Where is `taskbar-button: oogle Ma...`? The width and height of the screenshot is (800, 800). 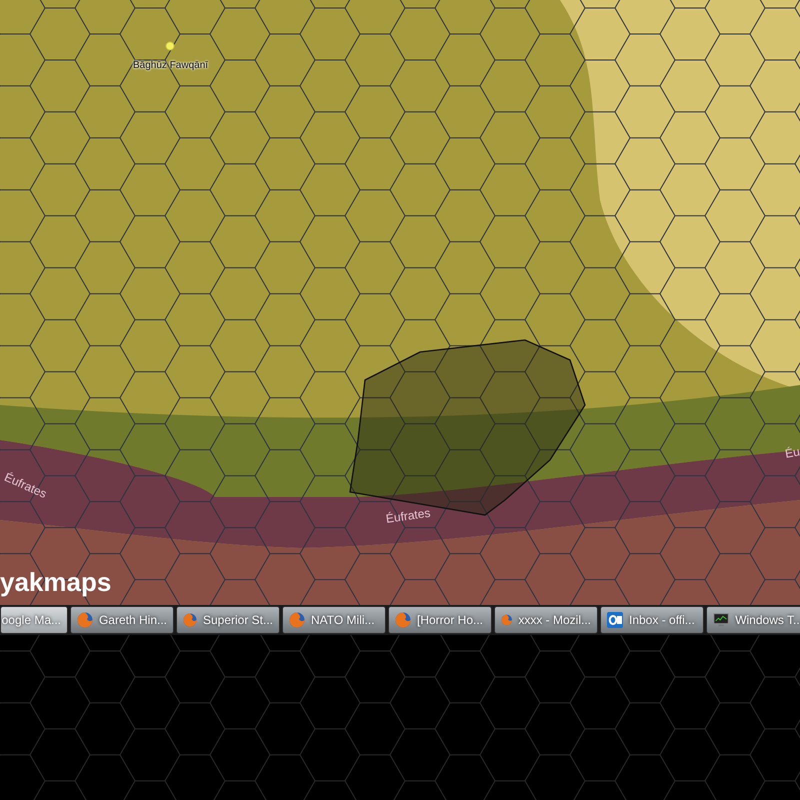 taskbar-button: oogle Ma... is located at coordinates (34, 620).